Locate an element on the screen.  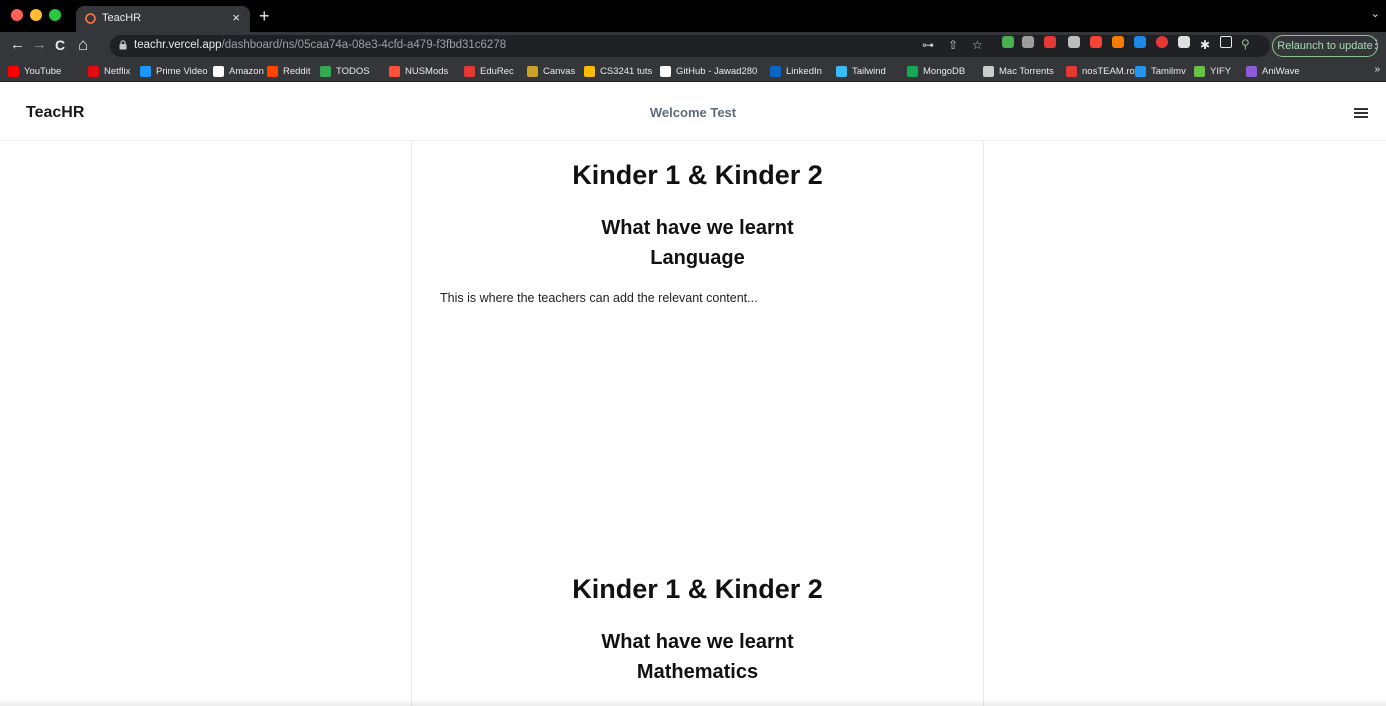
share-icon: ⇧ is located at coordinates (953, 45).